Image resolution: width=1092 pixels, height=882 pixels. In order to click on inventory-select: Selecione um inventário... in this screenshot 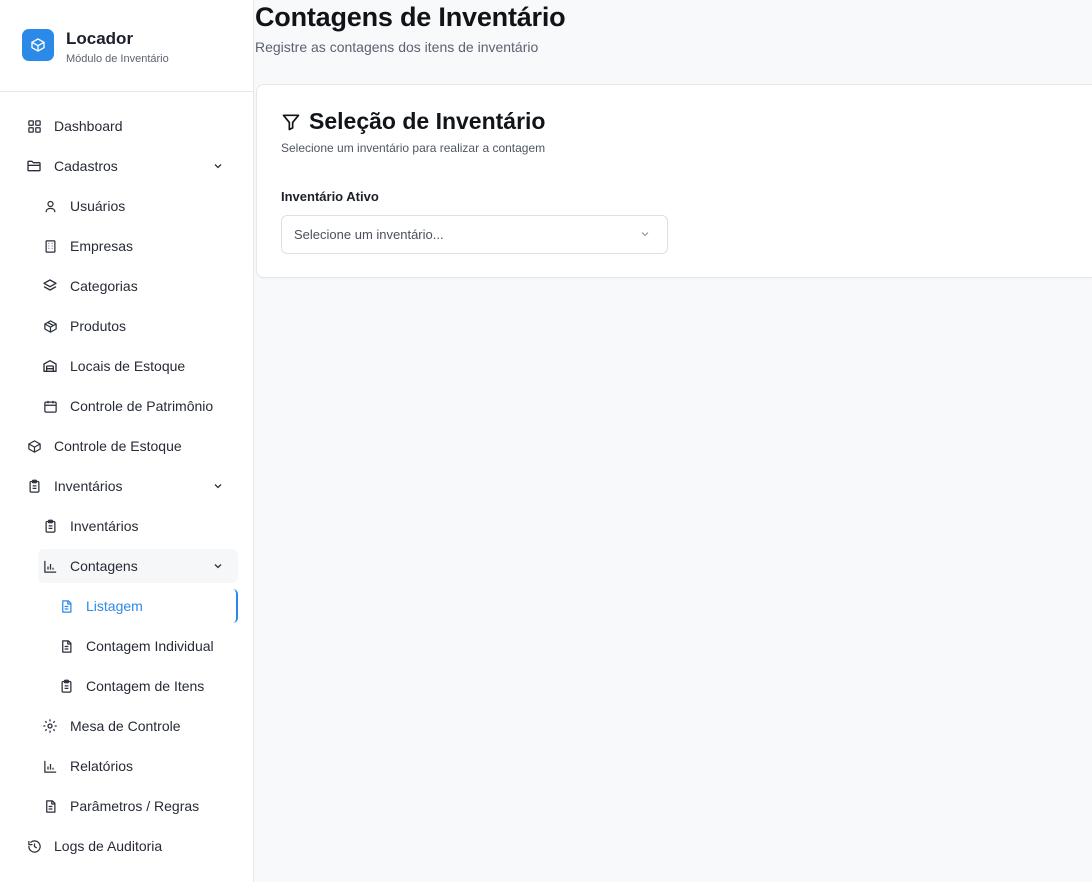, I will do `click(474, 234)`.